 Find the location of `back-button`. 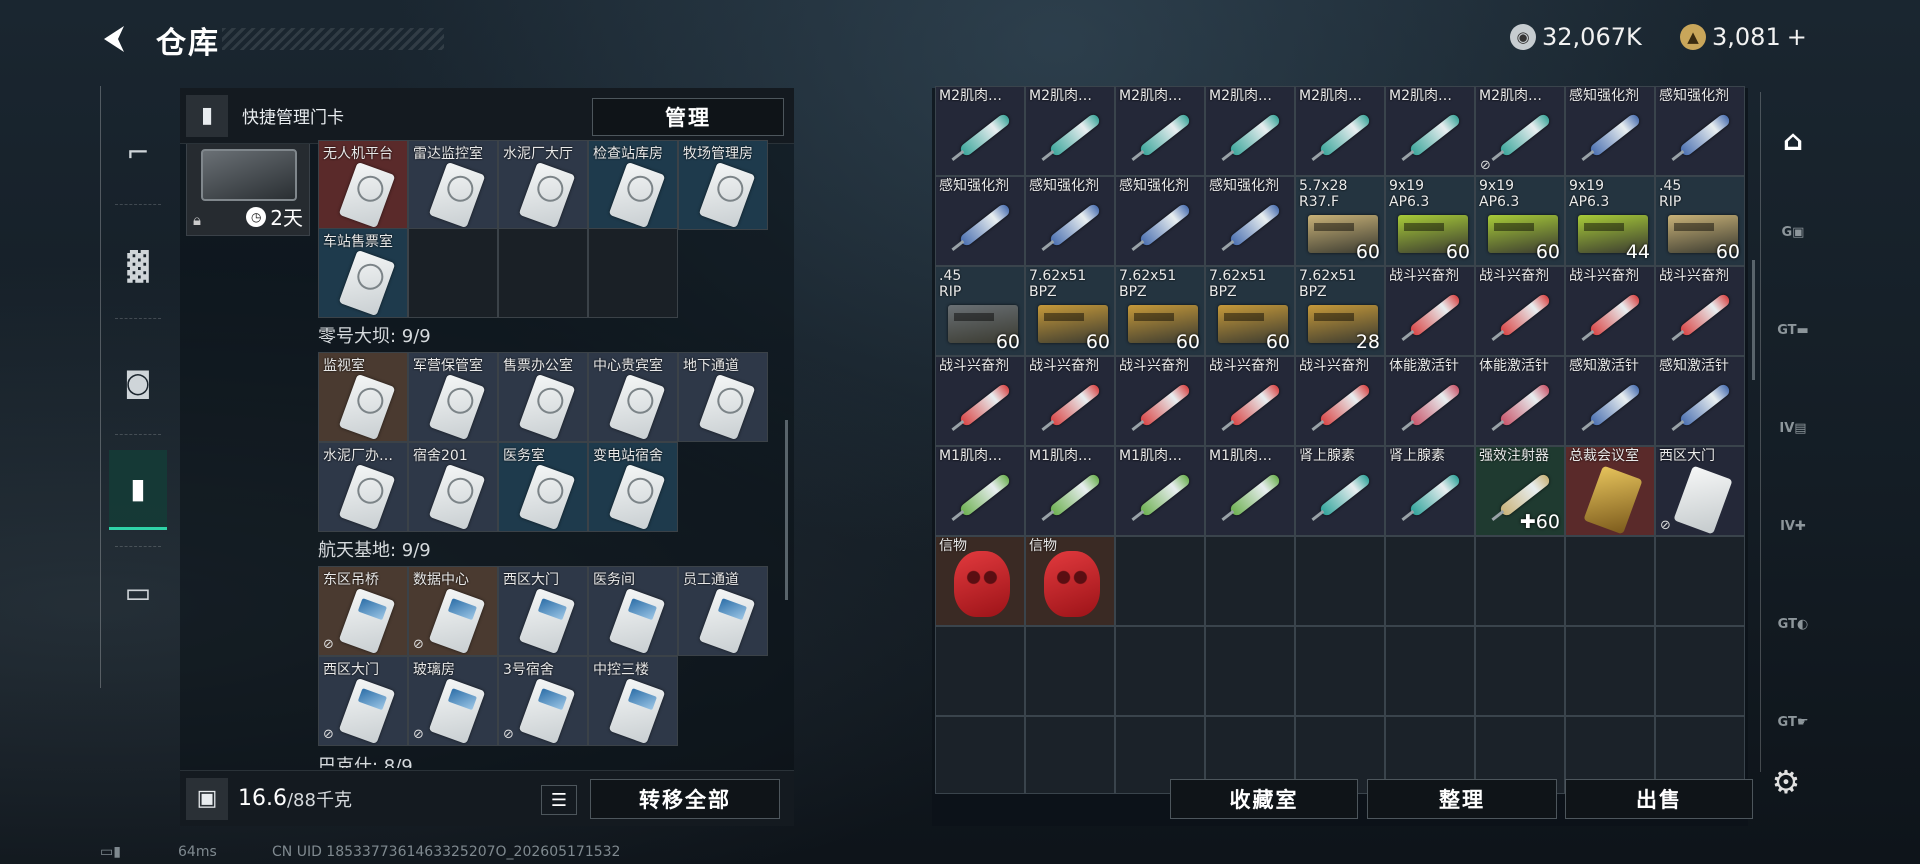

back-button is located at coordinates (115, 39).